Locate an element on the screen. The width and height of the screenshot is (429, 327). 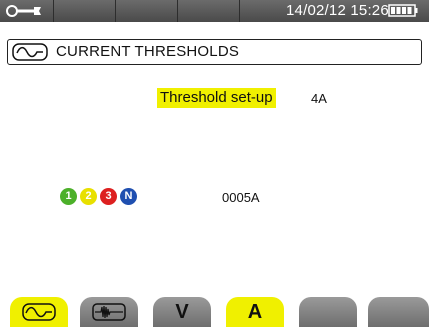
tab-inrush is located at coordinates (109, 312).